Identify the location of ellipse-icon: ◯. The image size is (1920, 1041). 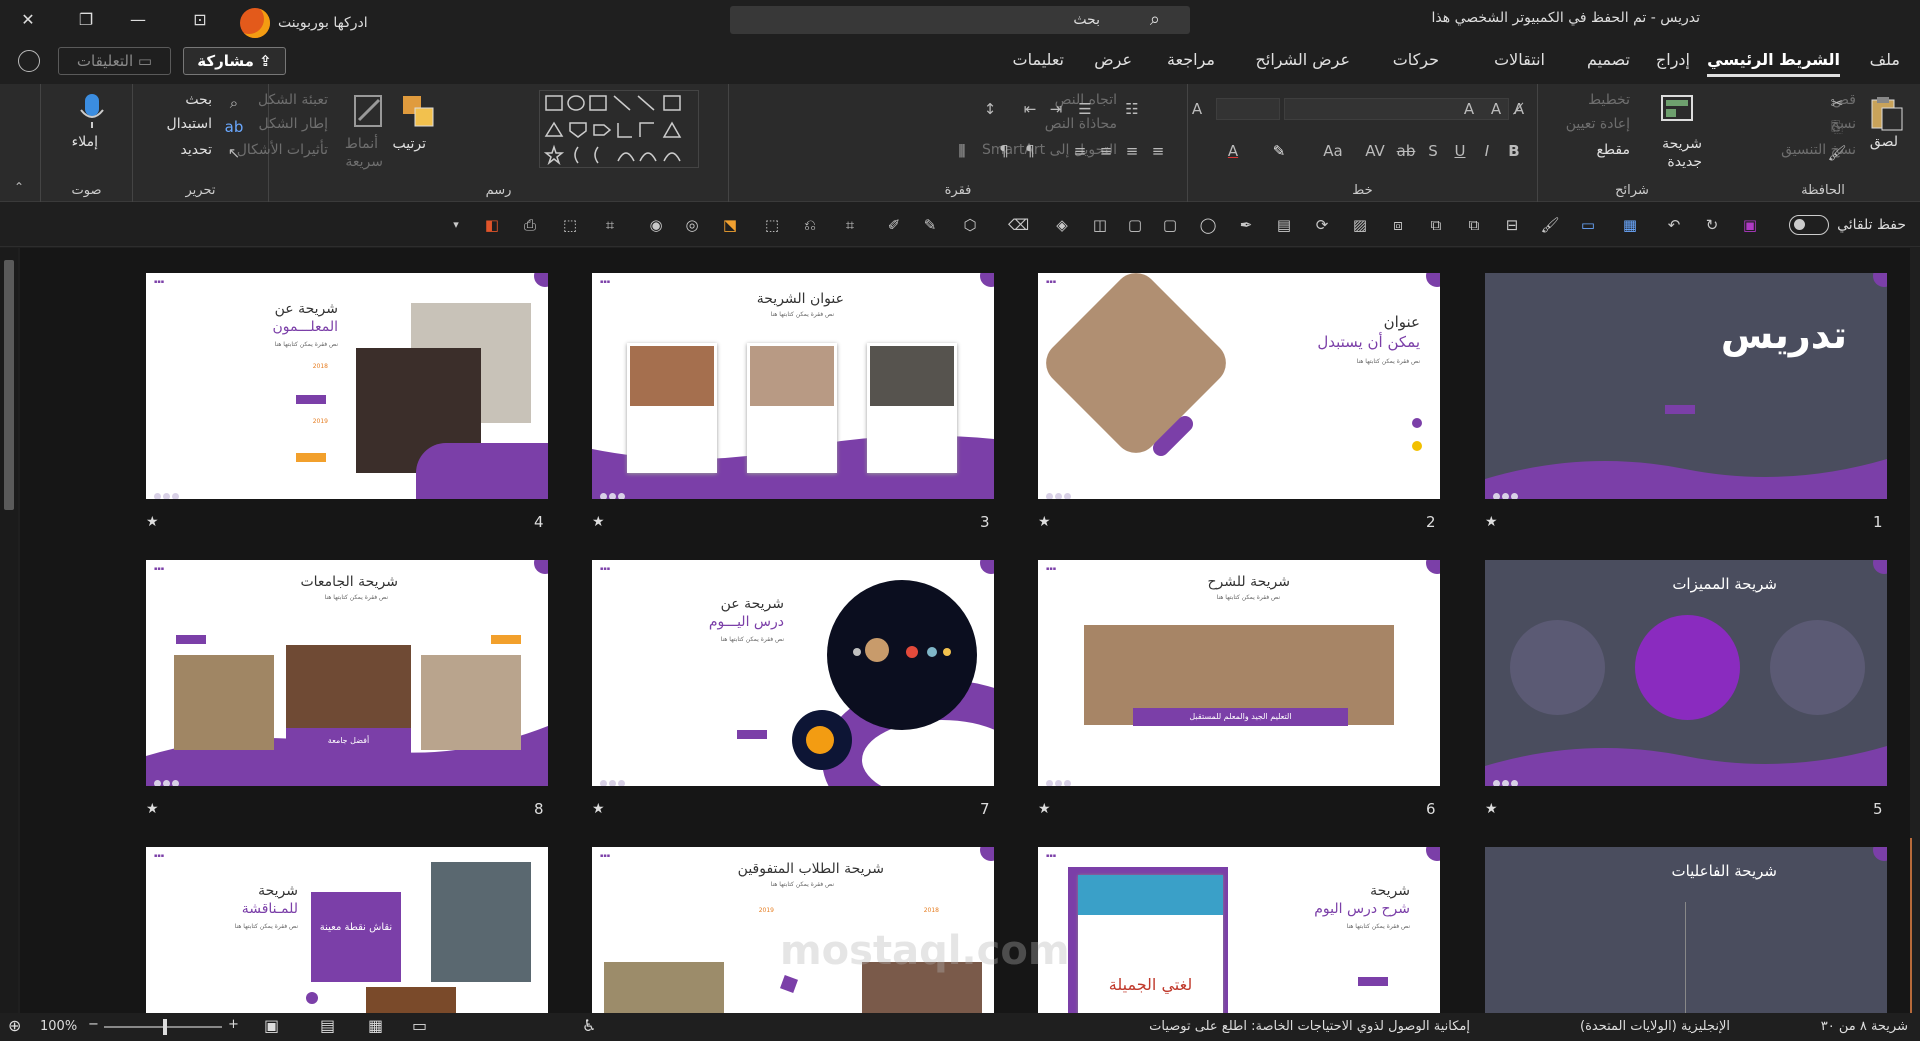
(1208, 225).